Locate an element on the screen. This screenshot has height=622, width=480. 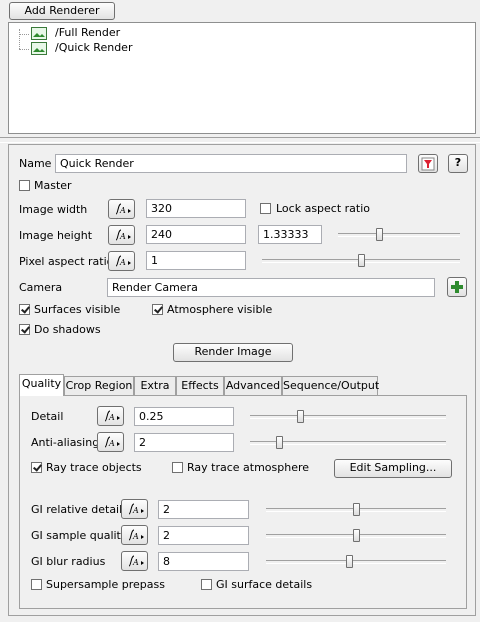
ray-trace-objects-label: Ray trace objects is located at coordinates (94, 467).